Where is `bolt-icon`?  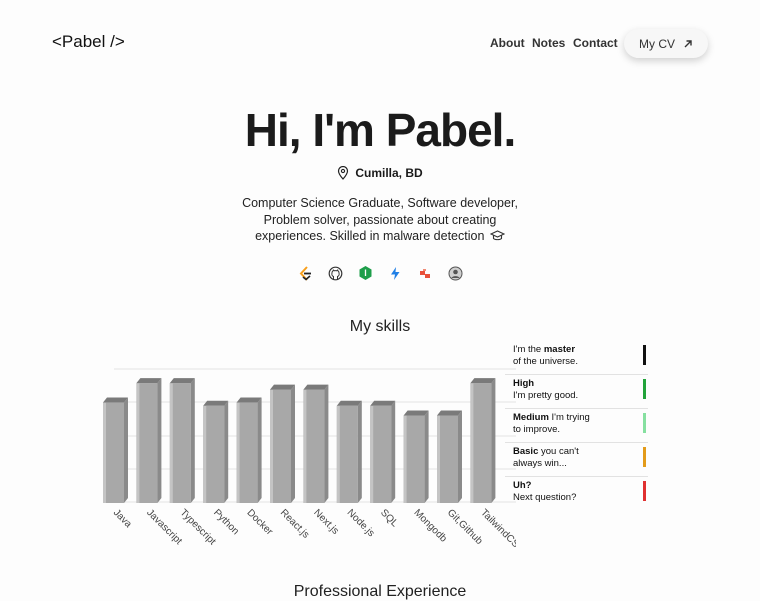 bolt-icon is located at coordinates (395, 273).